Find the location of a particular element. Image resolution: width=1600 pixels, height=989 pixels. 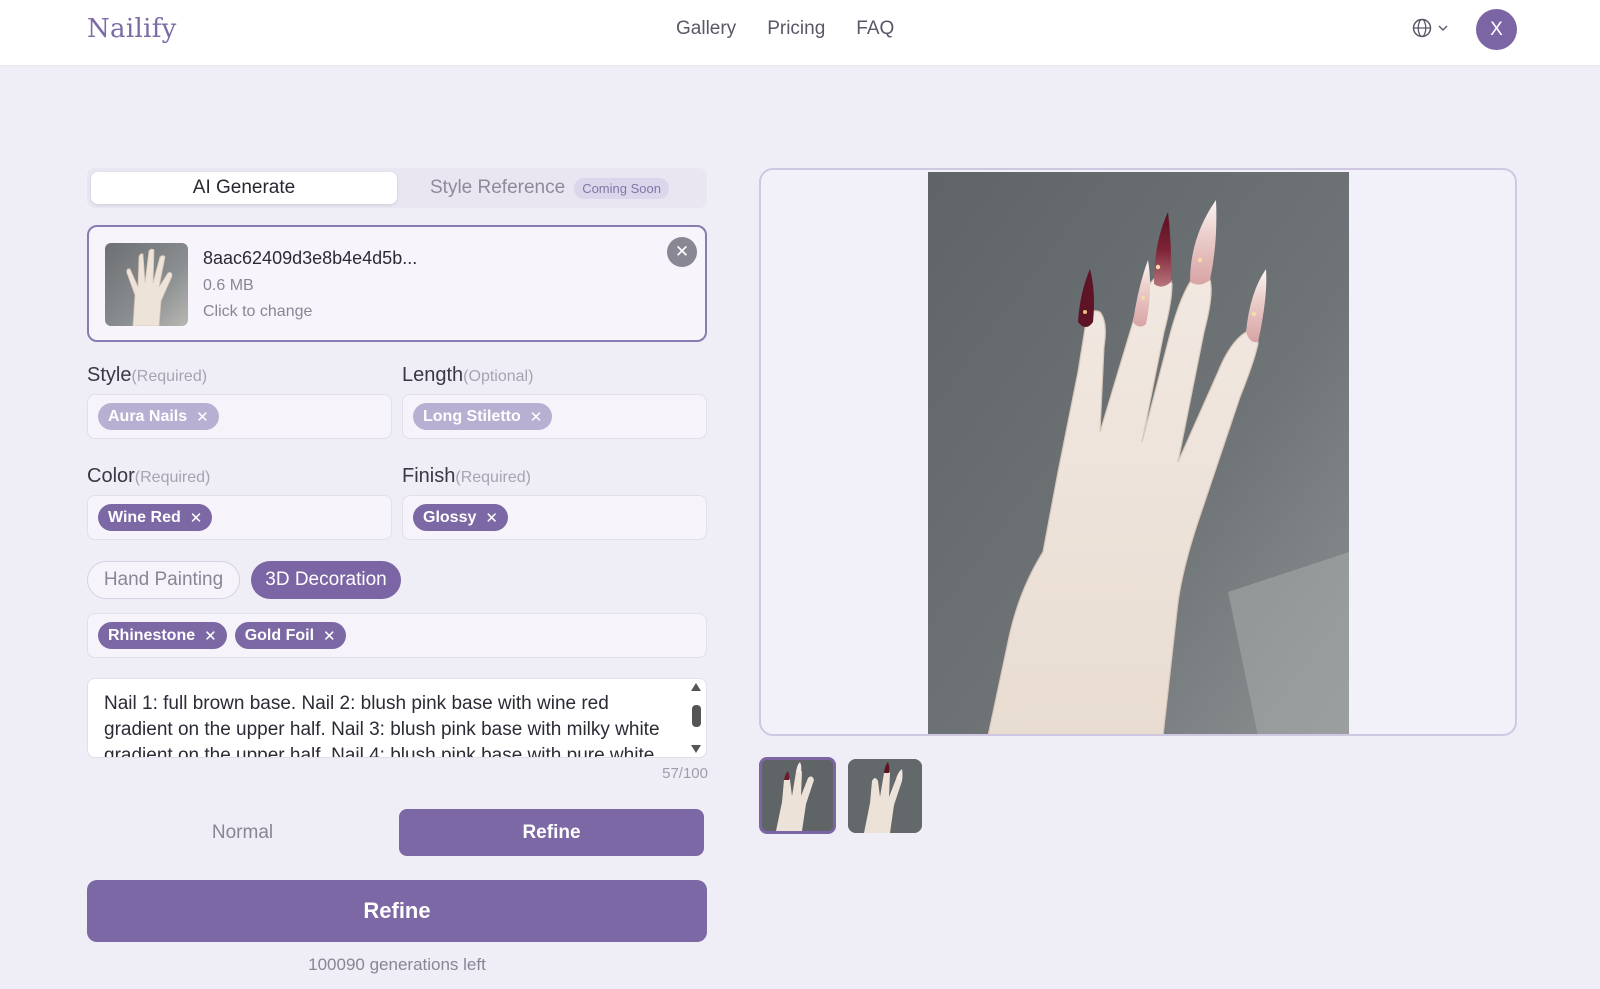

mode-normal-option: Normal is located at coordinates (242, 832).